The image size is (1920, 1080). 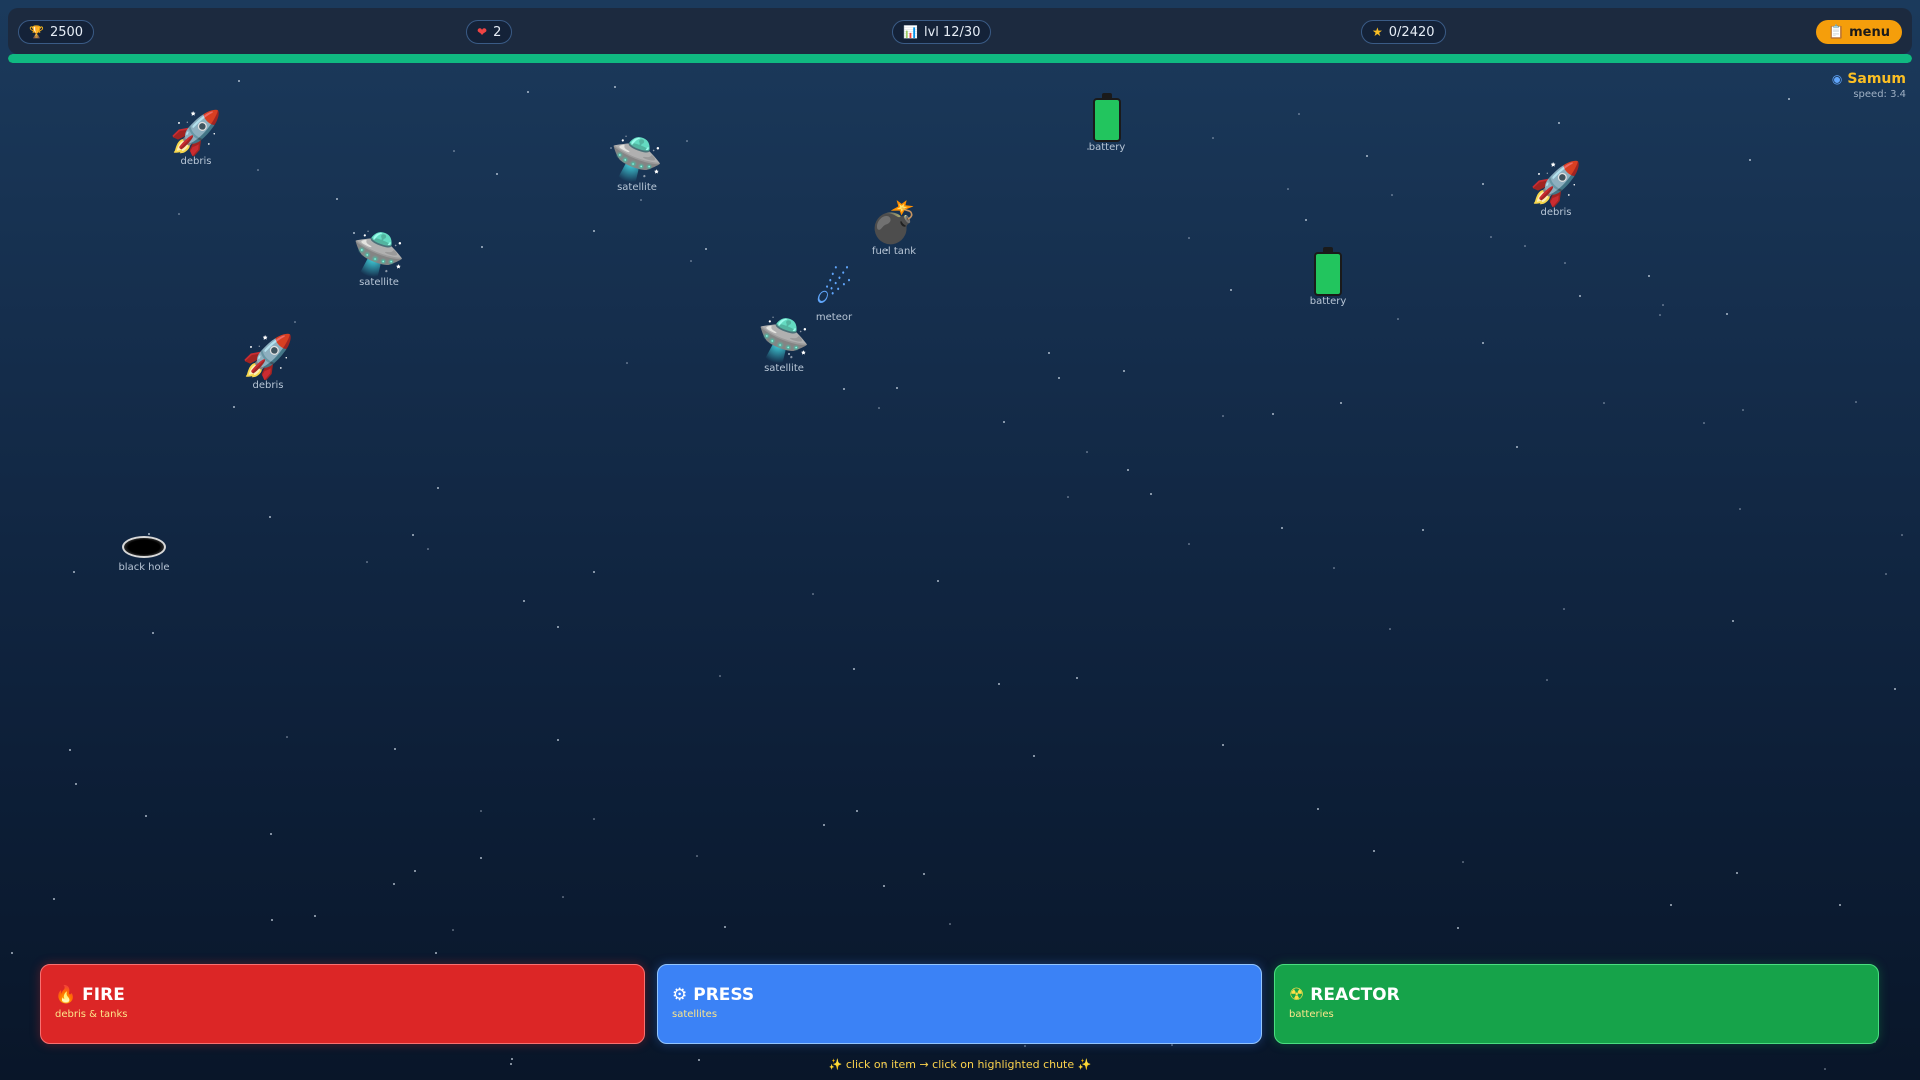 I want to click on item-label: battery, so click(x=1107, y=147).